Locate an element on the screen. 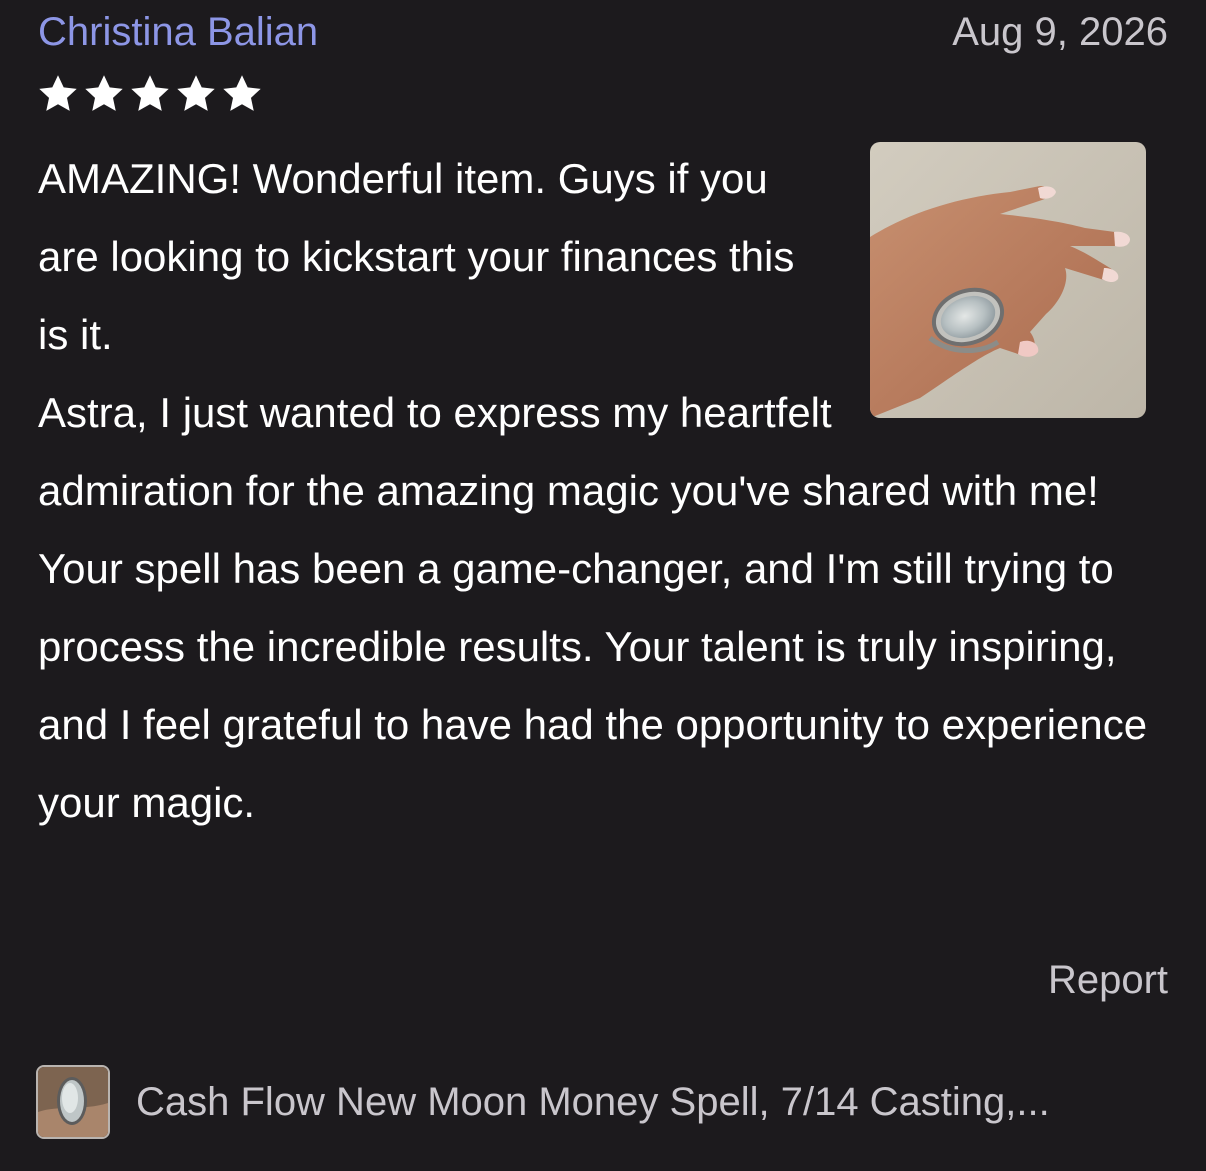 This screenshot has height=1171, width=1206. review-photo is located at coordinates (1008, 280).